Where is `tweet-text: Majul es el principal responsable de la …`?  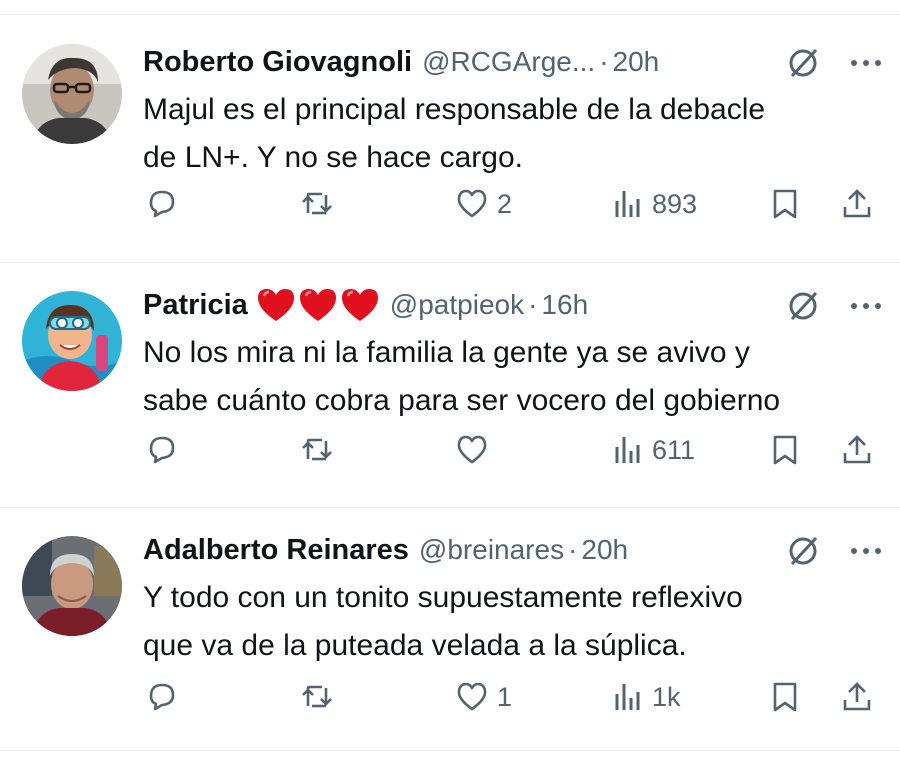 tweet-text: Majul es el principal responsable de la … is located at coordinates (511, 134).